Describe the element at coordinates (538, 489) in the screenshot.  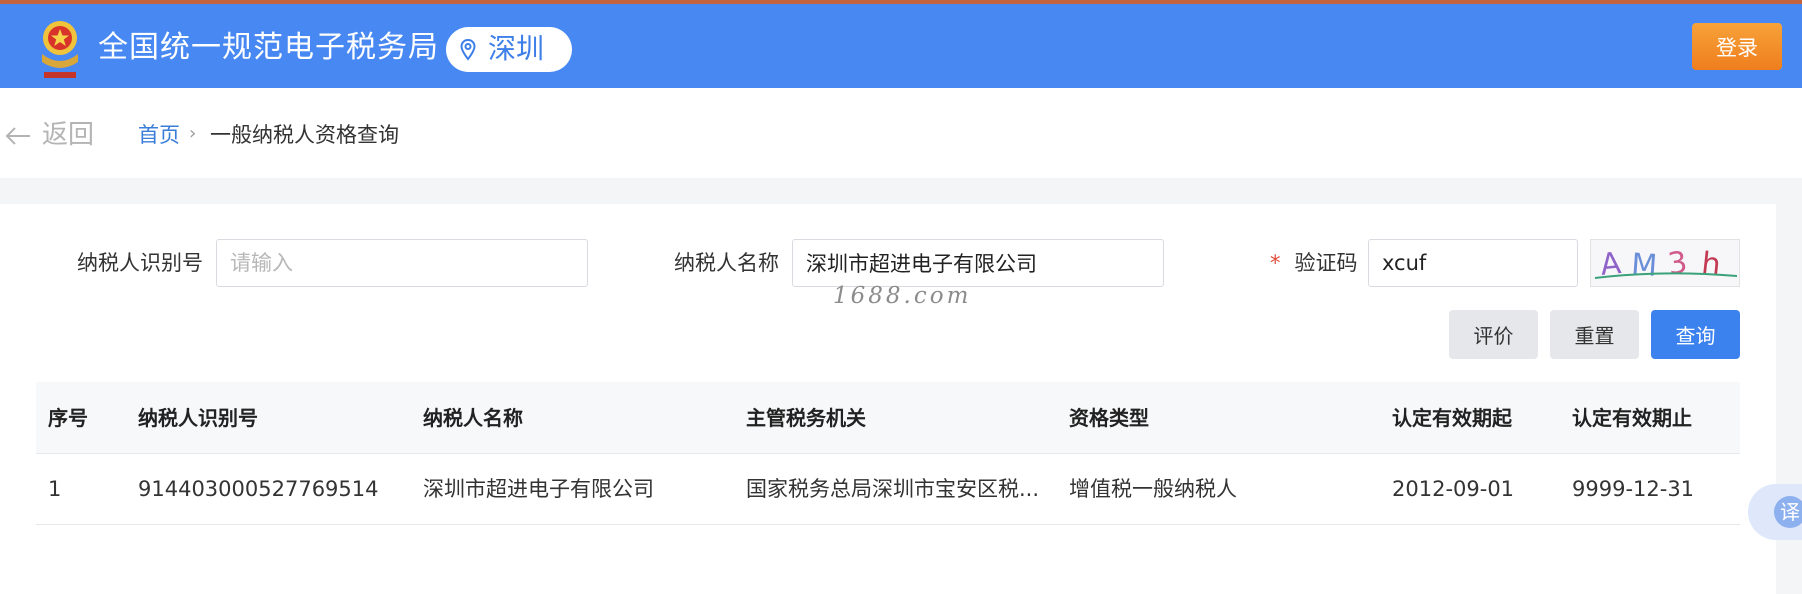
I see `cell-taxpayer-name: 深圳市超进电子有限公司` at that location.